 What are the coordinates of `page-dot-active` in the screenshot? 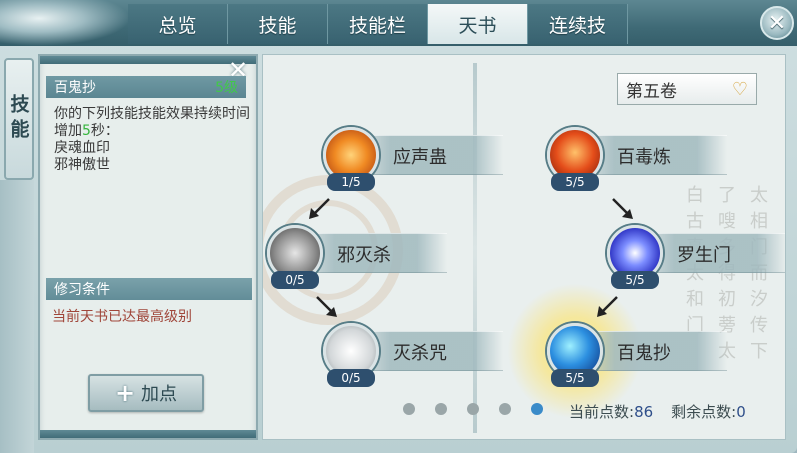 It's located at (537, 409).